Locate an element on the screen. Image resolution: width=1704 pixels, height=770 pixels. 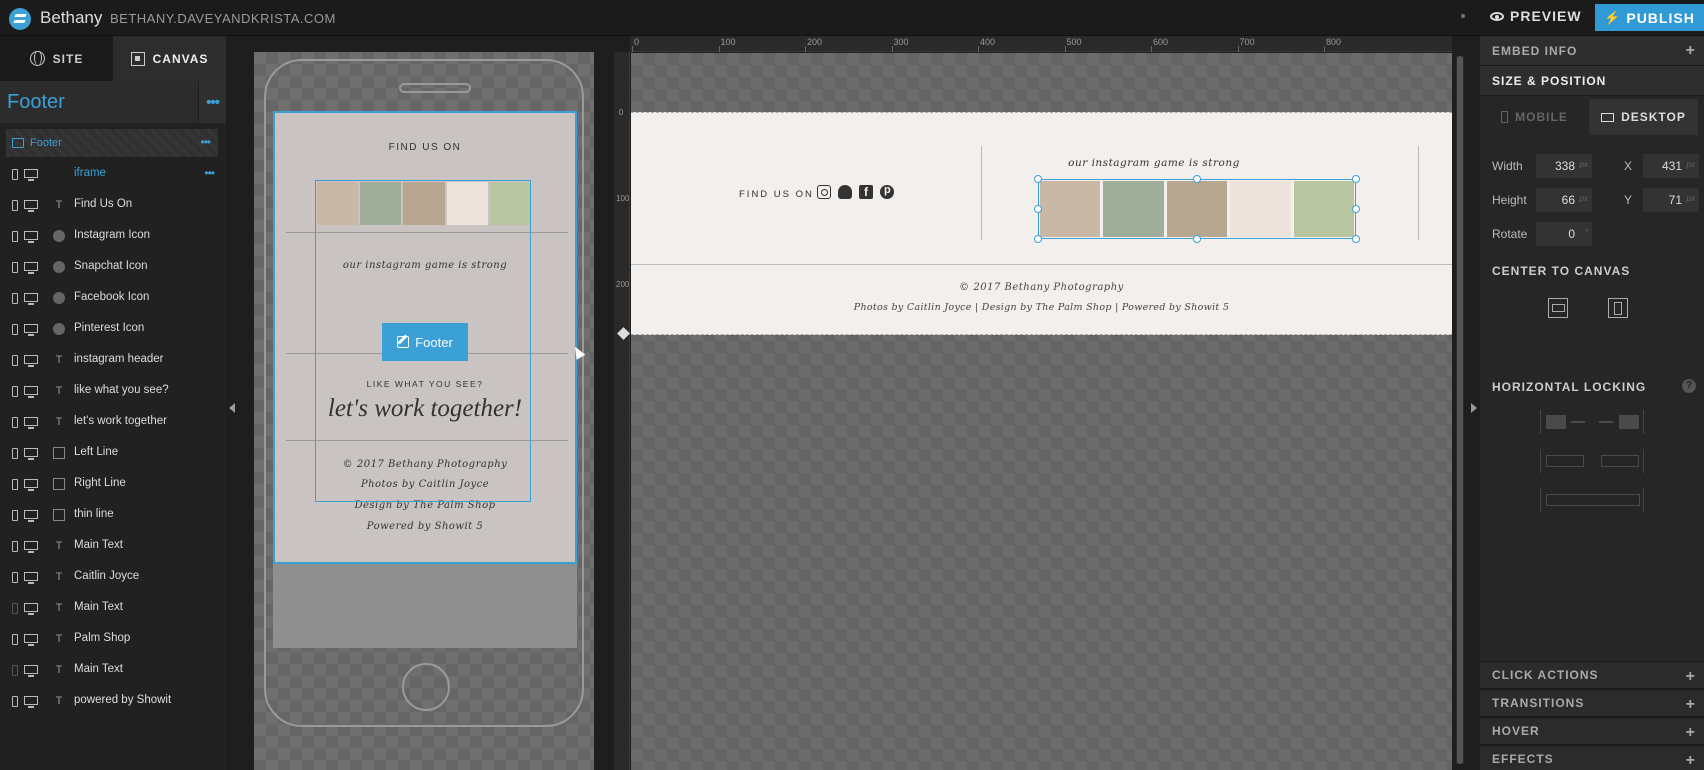
site-name: Bethany is located at coordinates (71, 18).